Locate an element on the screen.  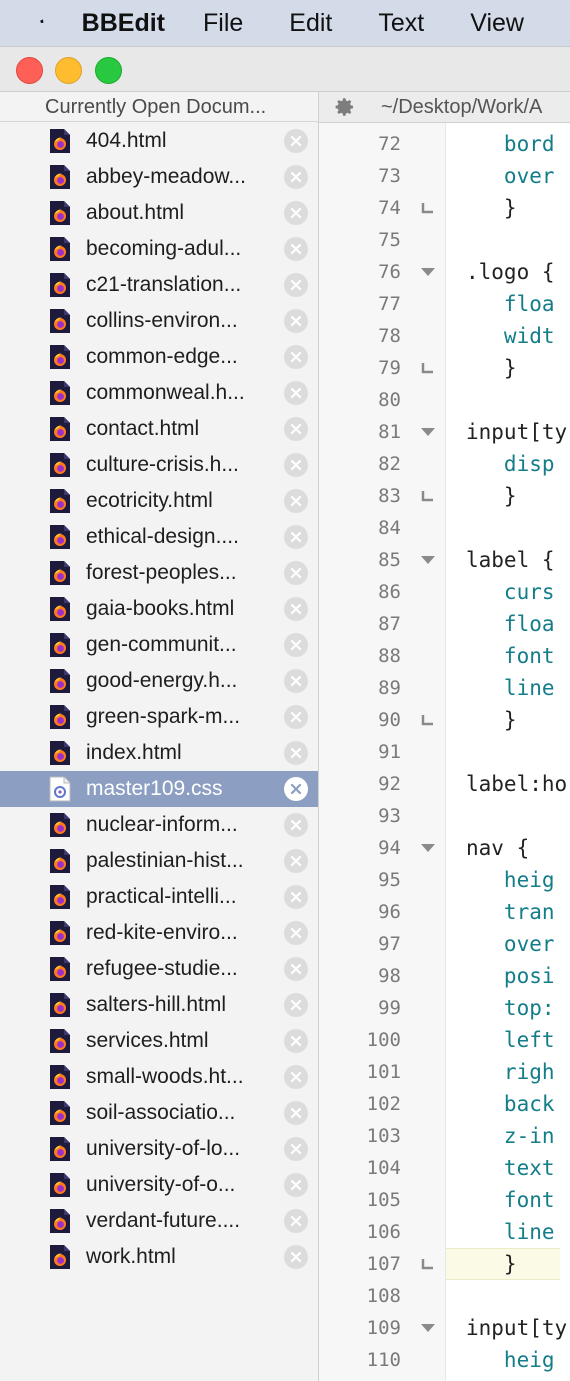
code-line: text is located at coordinates (508, 1168).